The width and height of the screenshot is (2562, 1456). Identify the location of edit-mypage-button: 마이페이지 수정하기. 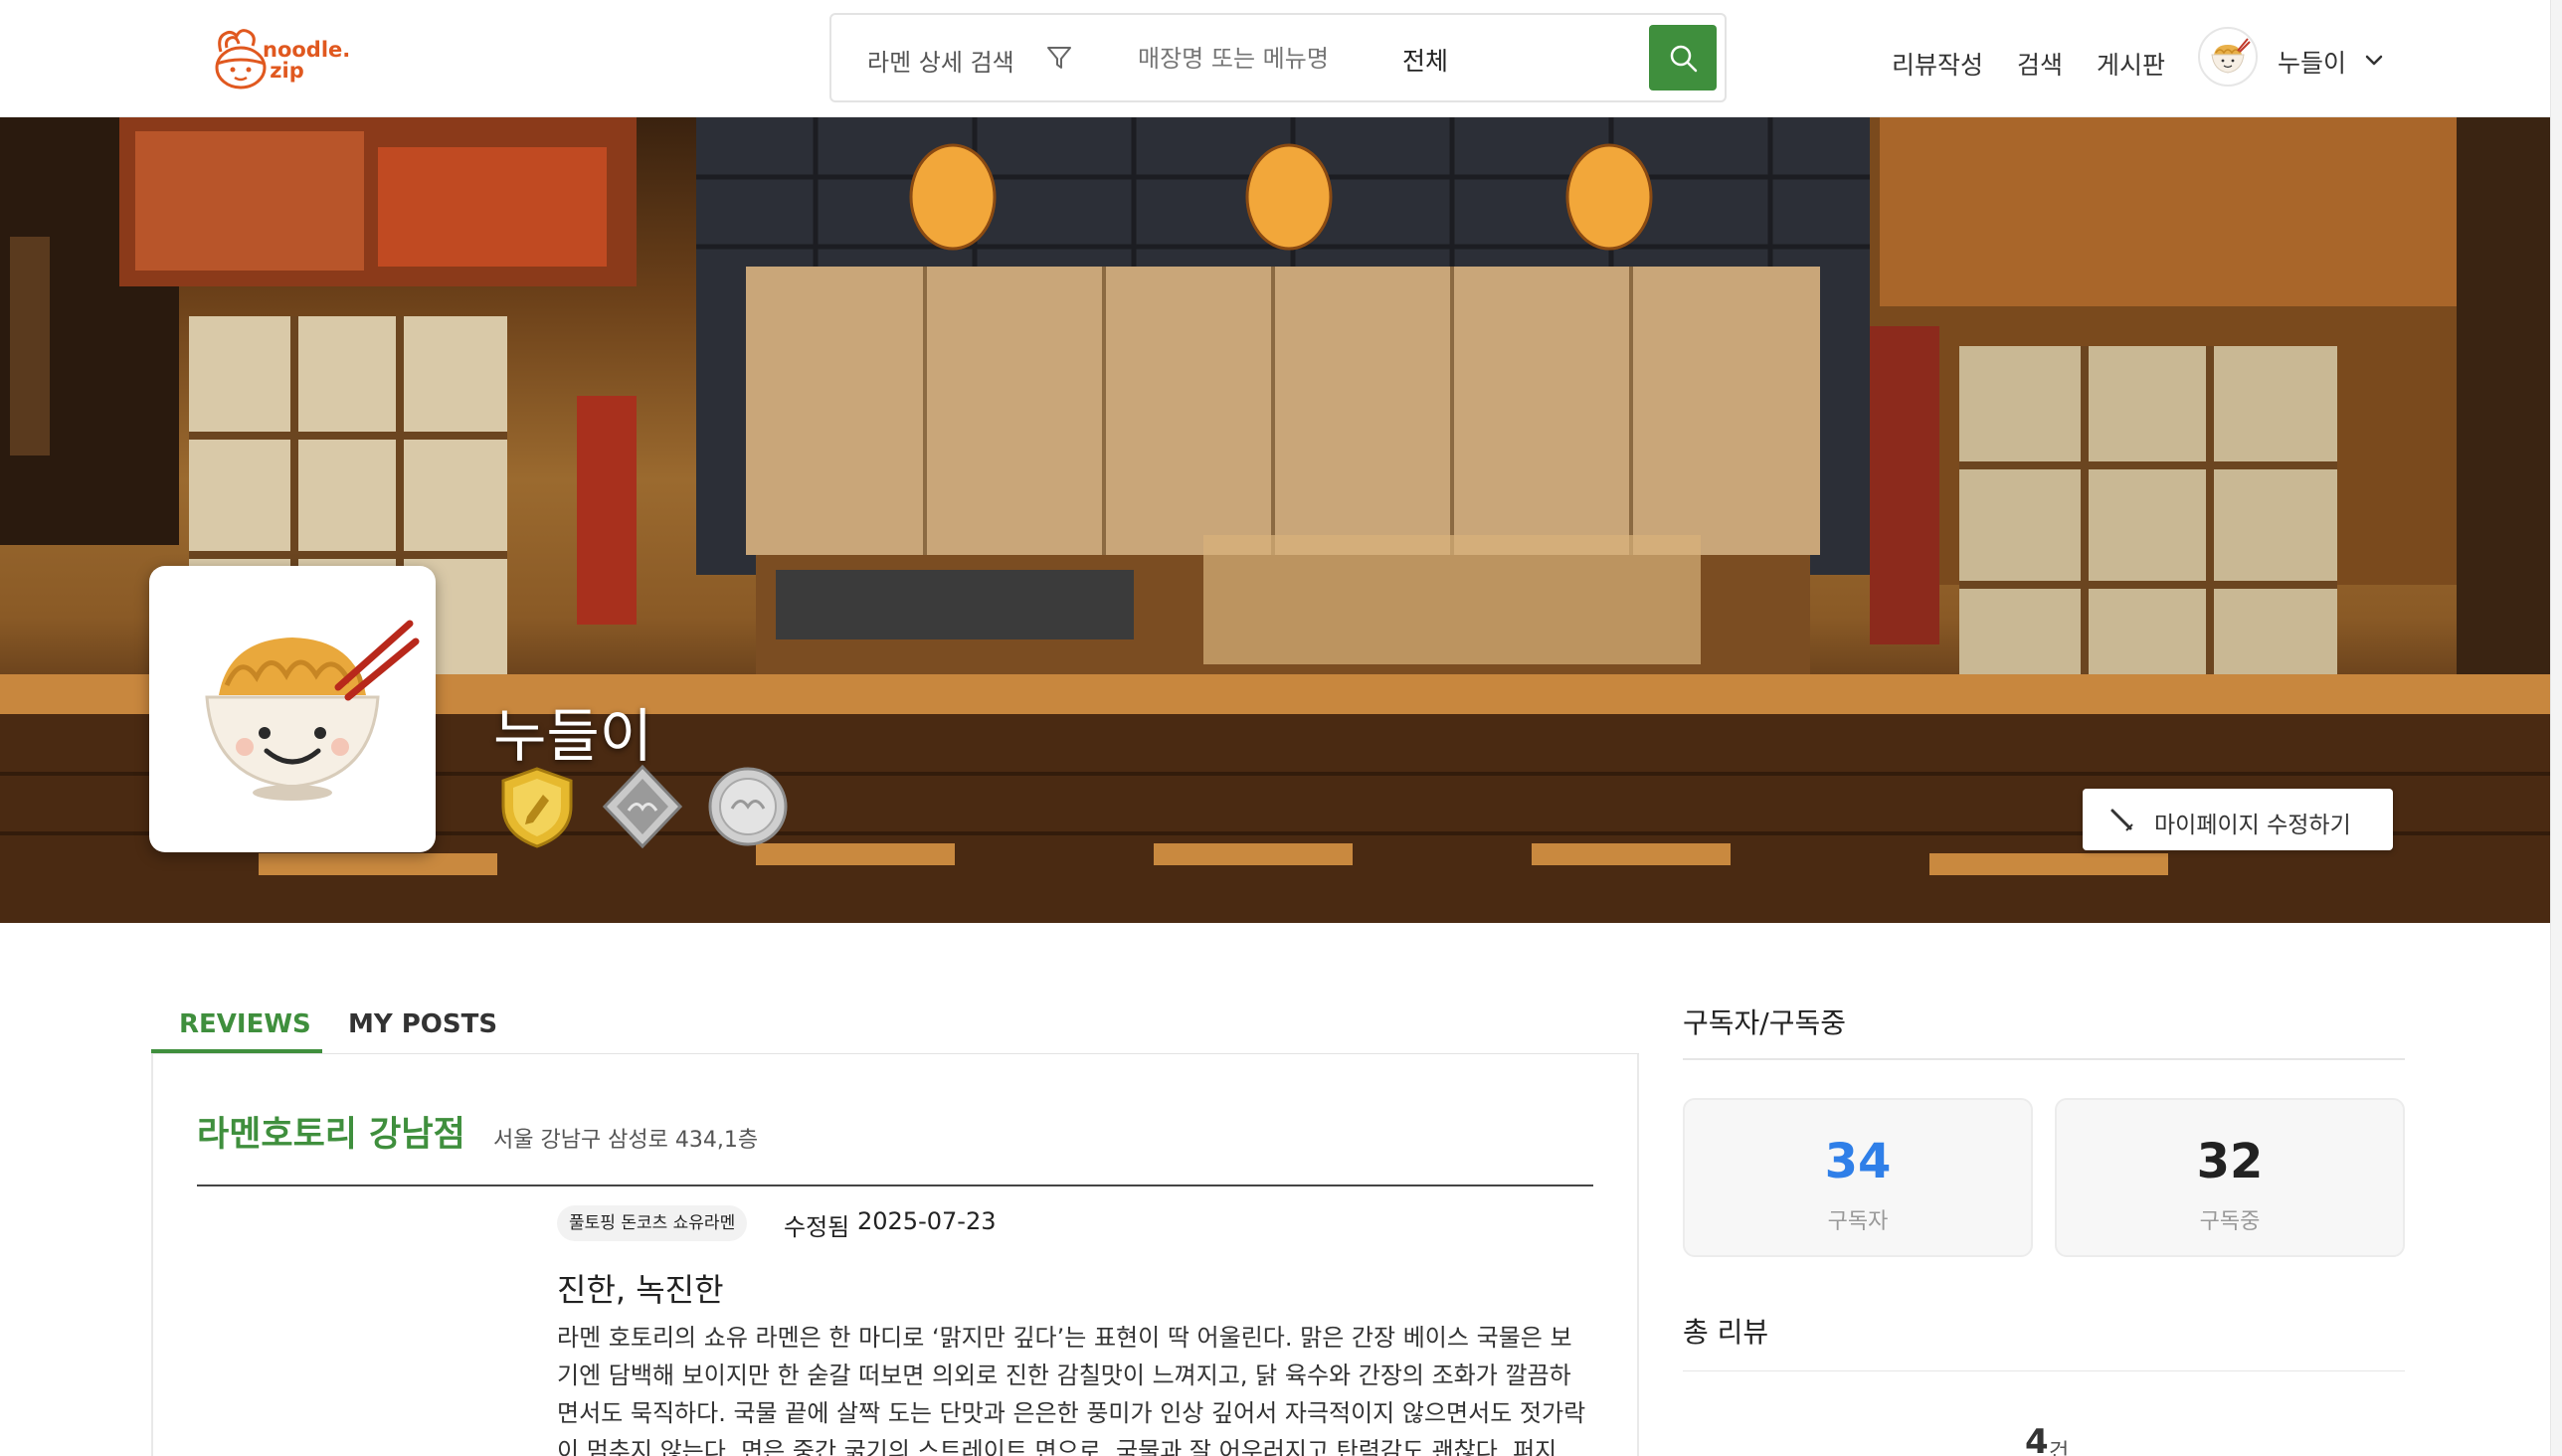
(2238, 819).